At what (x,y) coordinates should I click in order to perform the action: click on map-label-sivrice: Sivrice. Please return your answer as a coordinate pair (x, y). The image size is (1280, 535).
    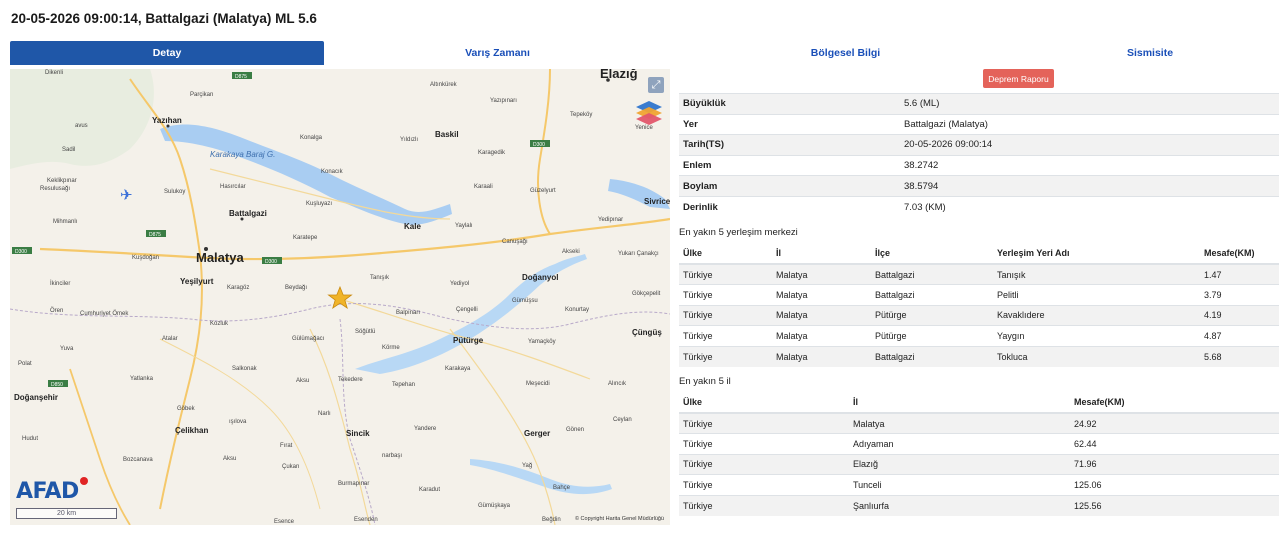
    Looking at the image, I should click on (657, 201).